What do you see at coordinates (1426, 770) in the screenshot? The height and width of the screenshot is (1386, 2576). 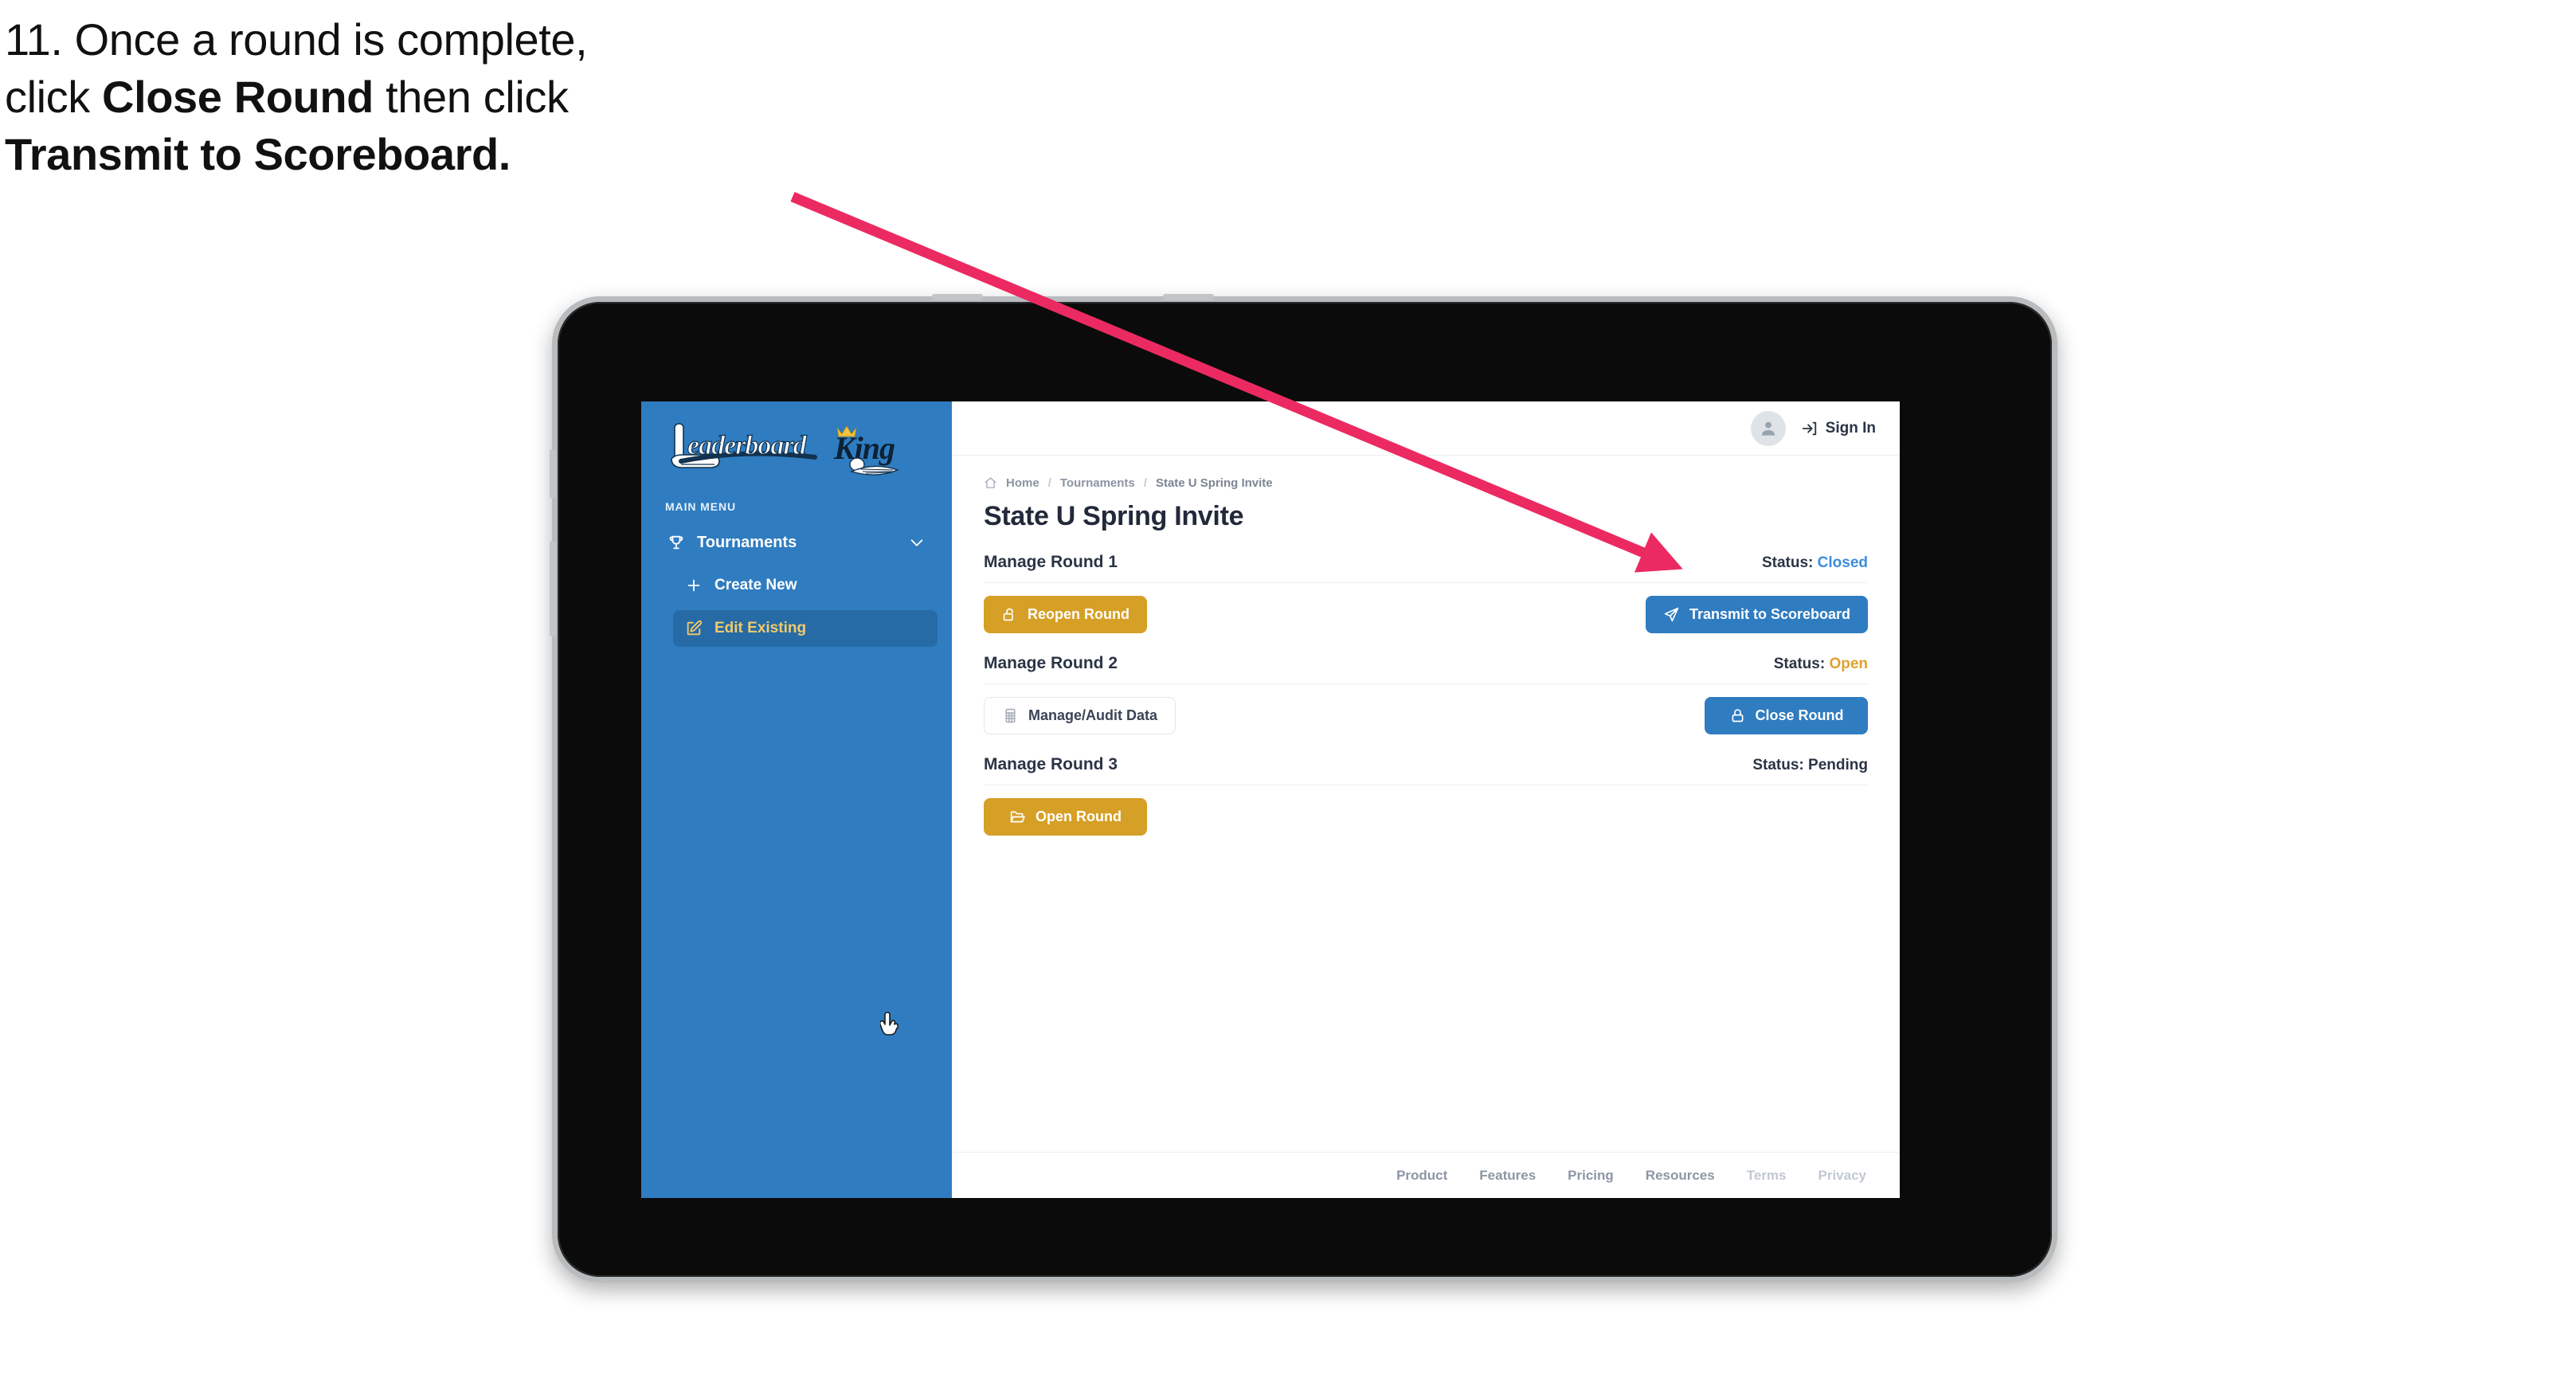 I see `round-3-header: Manage Round 3 Status: Pending` at bounding box center [1426, 770].